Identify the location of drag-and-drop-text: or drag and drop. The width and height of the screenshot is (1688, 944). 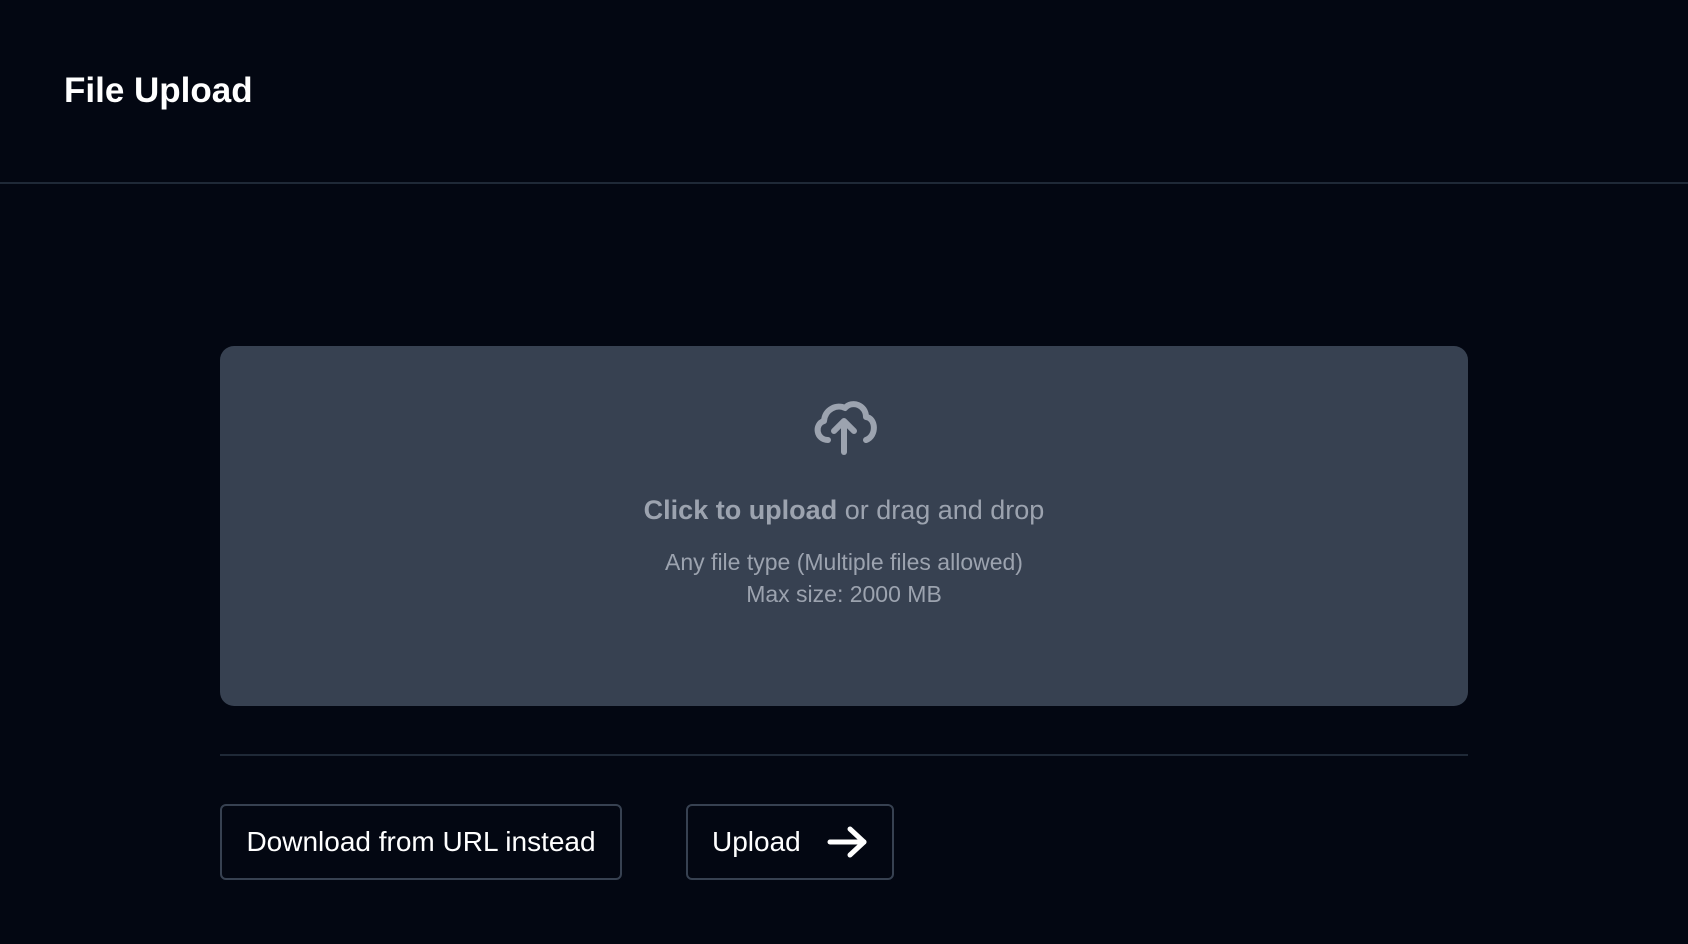
(941, 510).